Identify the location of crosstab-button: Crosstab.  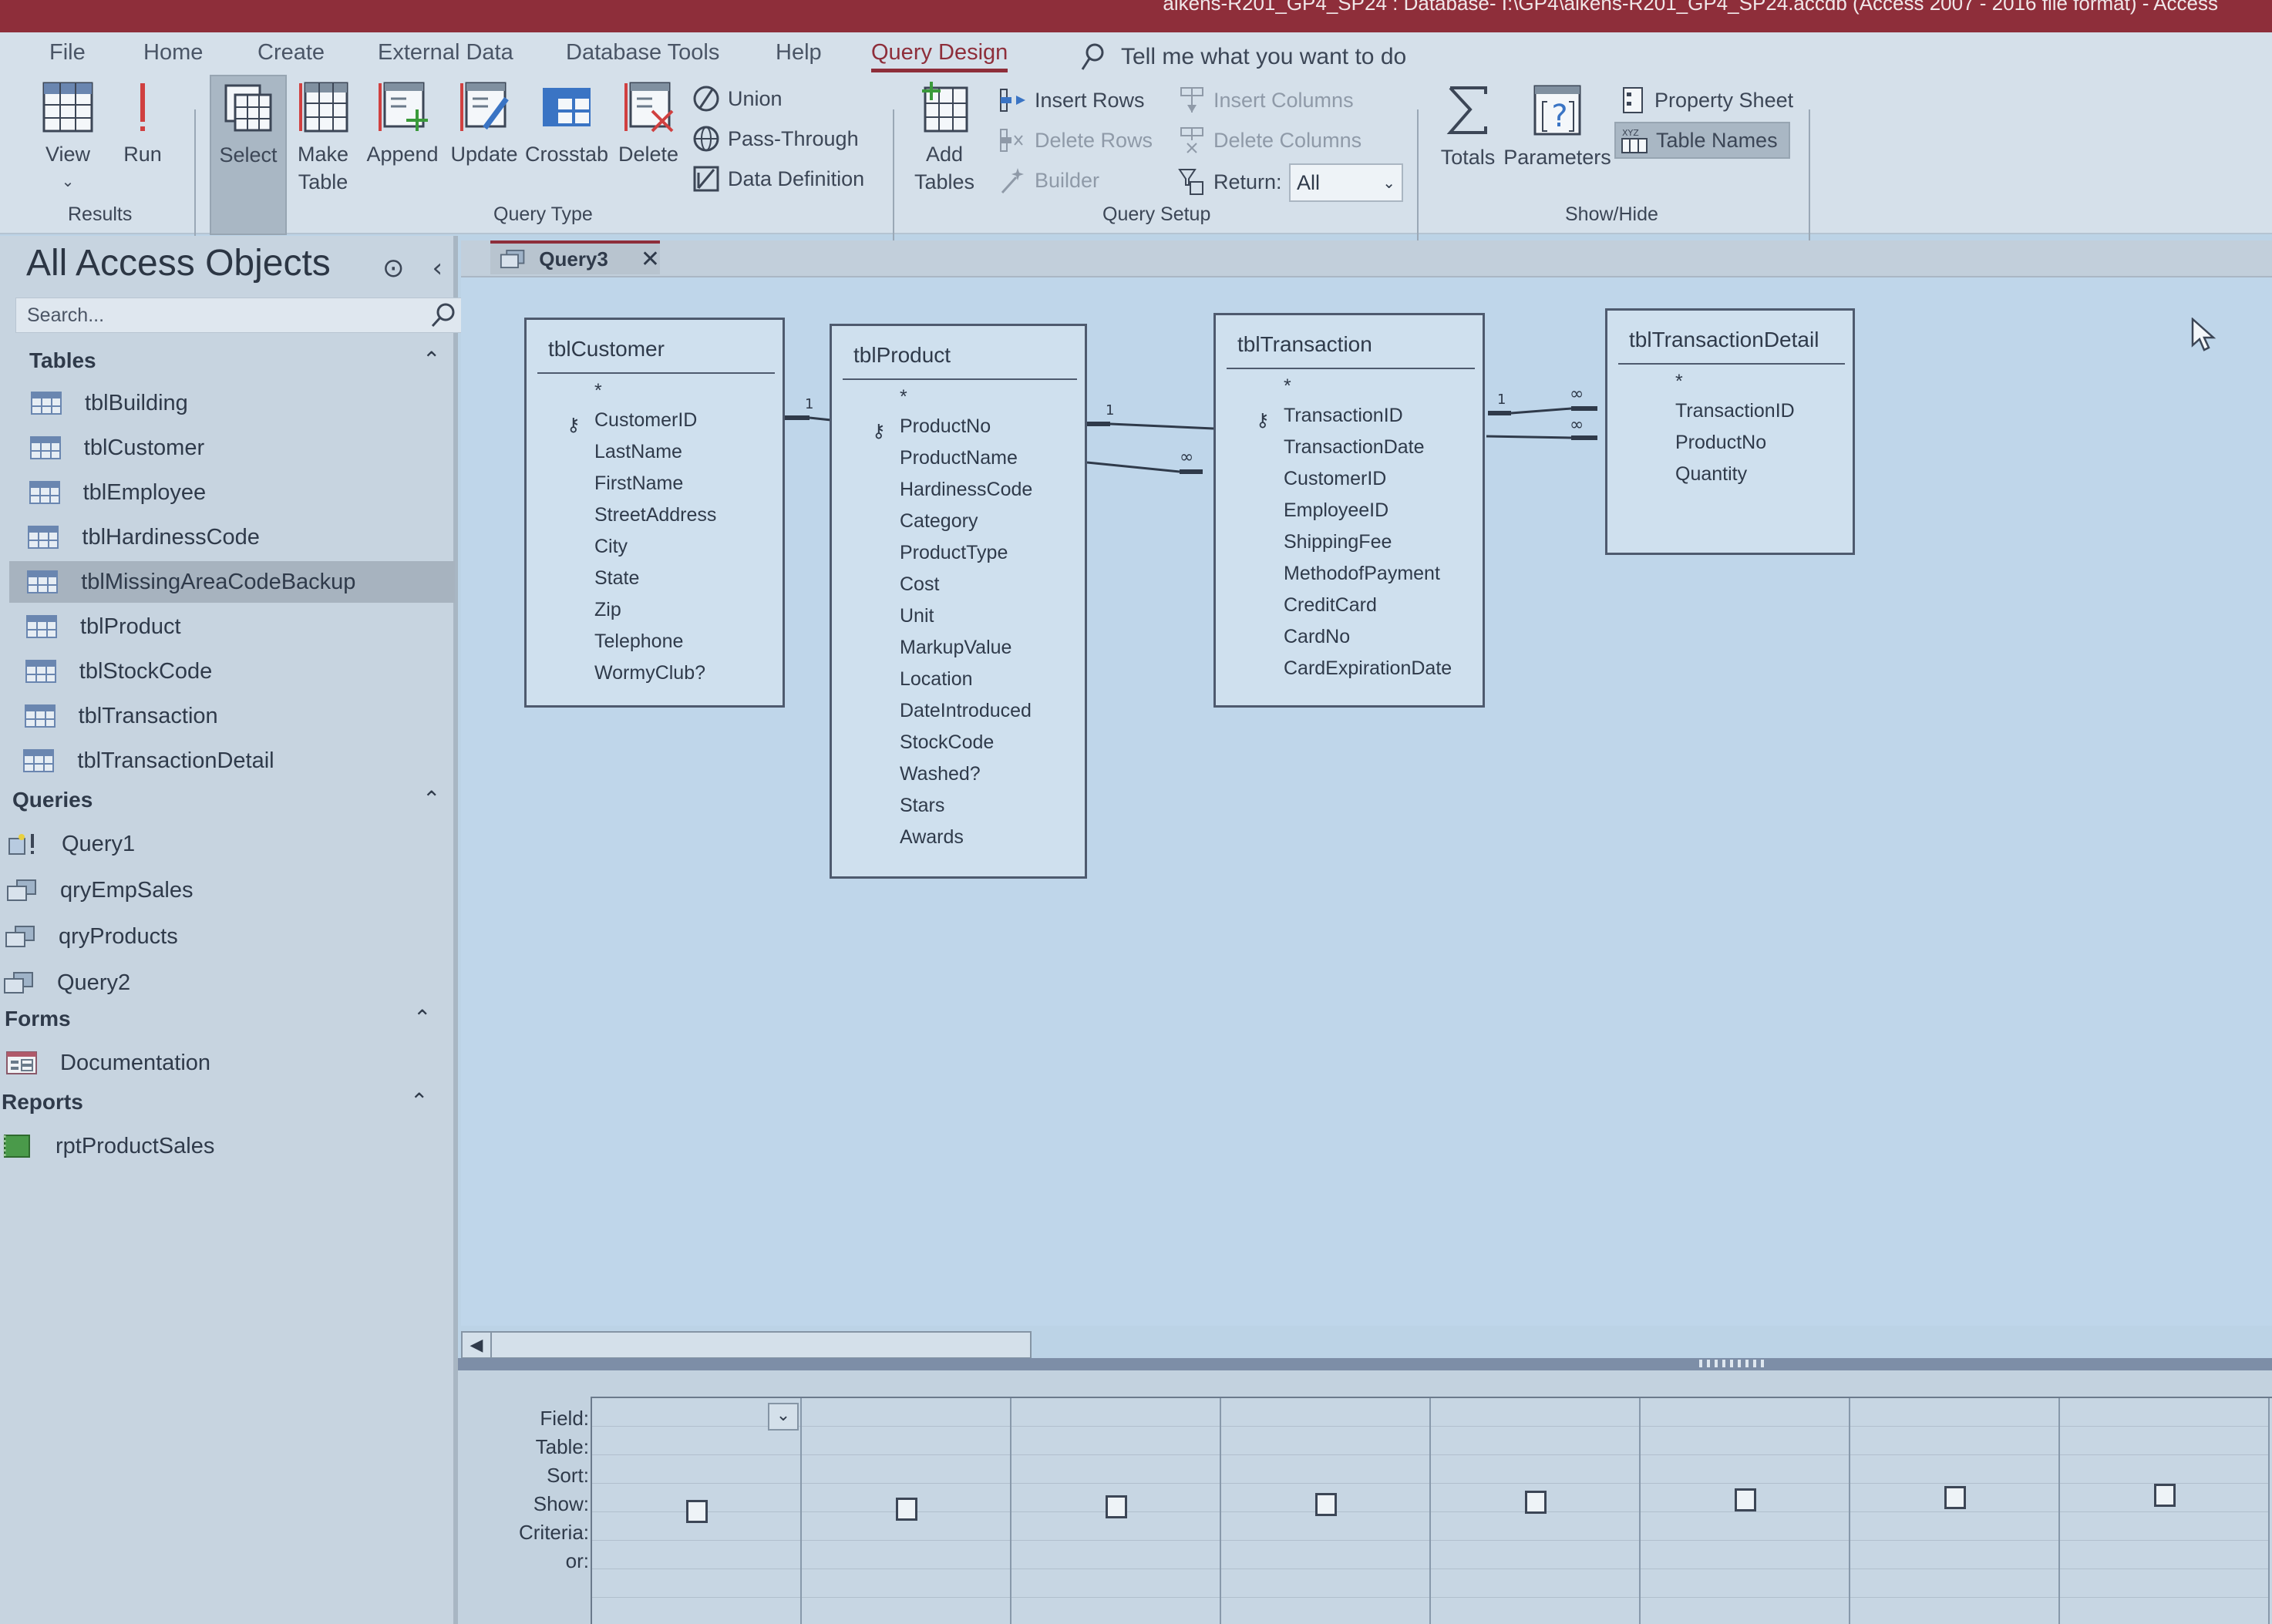
(566, 124).